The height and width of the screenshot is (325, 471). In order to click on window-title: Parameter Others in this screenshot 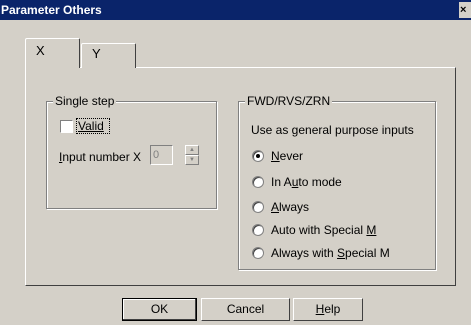, I will do `click(51, 10)`.